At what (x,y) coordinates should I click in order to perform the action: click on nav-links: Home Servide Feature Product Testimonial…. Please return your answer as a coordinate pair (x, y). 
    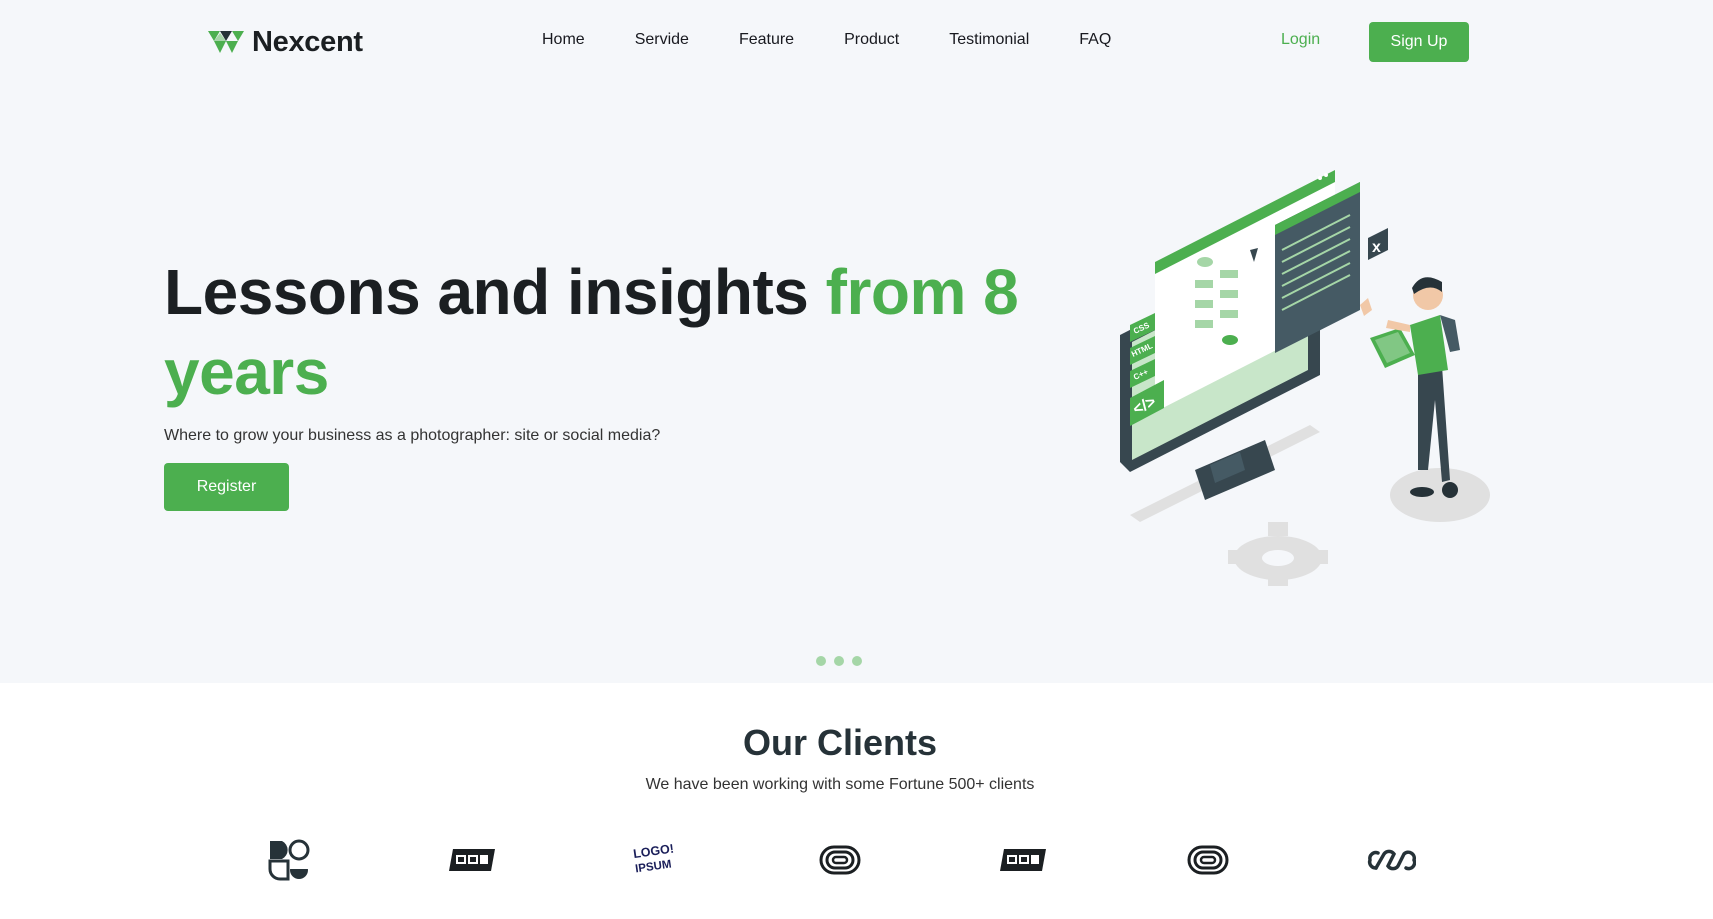
    Looking at the image, I should click on (851, 40).